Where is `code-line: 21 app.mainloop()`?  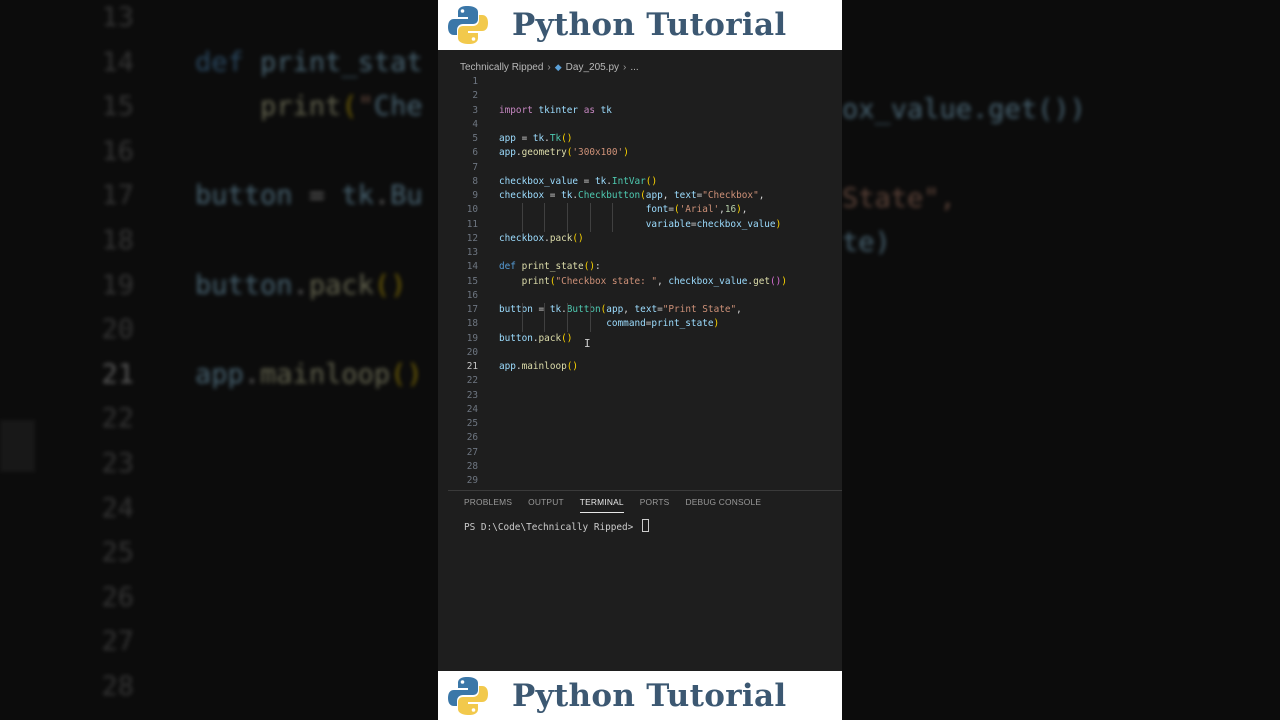
code-line: 21 app.mainloop() is located at coordinates (645, 367).